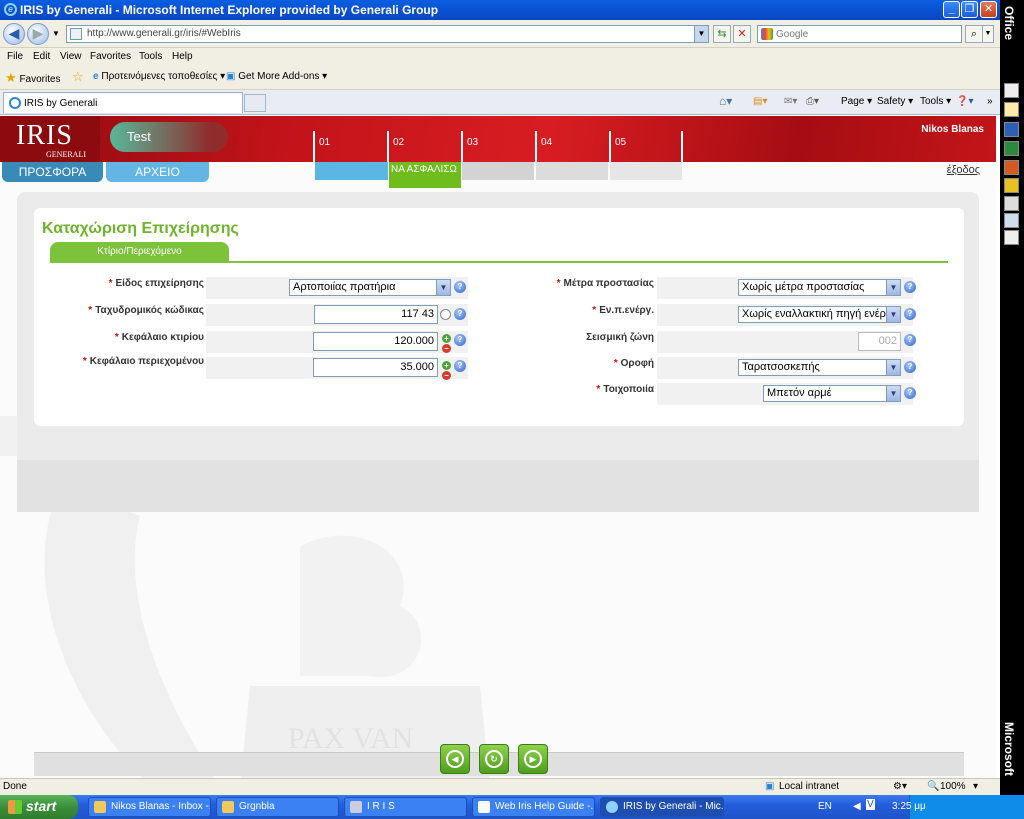 The image size is (1024, 819). I want to click on stop-icon: ✕, so click(742, 34).